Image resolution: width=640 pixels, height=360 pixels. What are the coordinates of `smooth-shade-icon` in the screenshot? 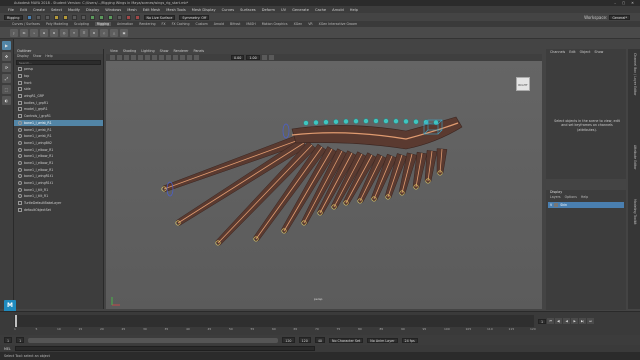 It's located at (161, 57).